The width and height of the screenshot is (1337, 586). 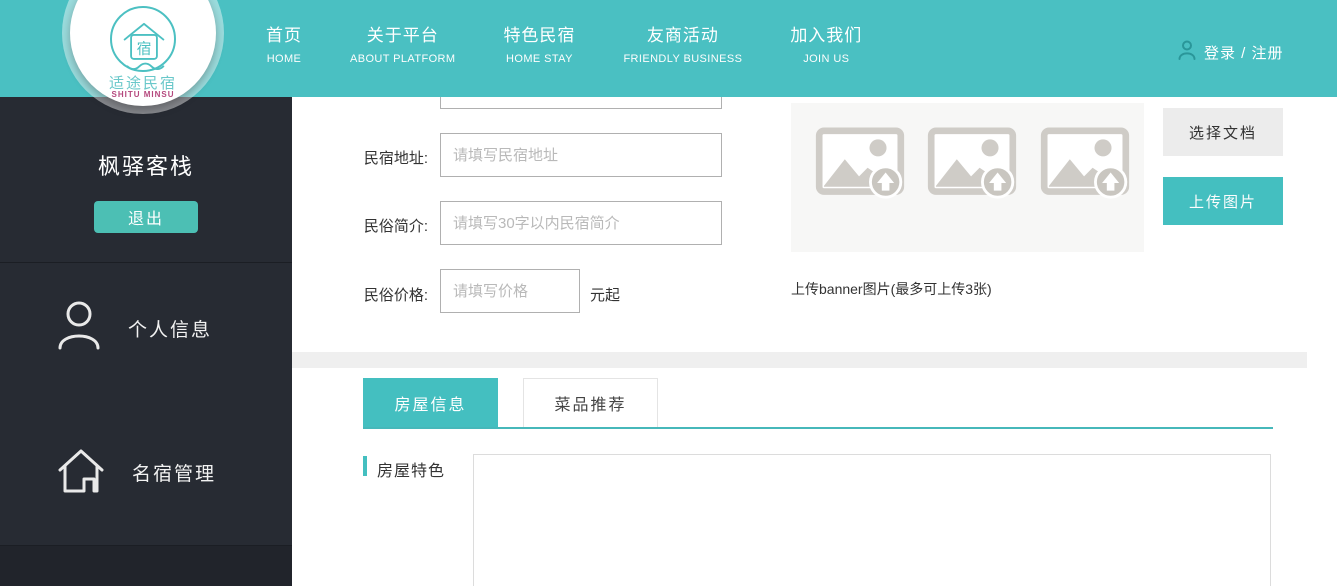 I want to click on logo-circle: 宿 适途民宿 SHITU MINSU, so click(x=143, y=53).